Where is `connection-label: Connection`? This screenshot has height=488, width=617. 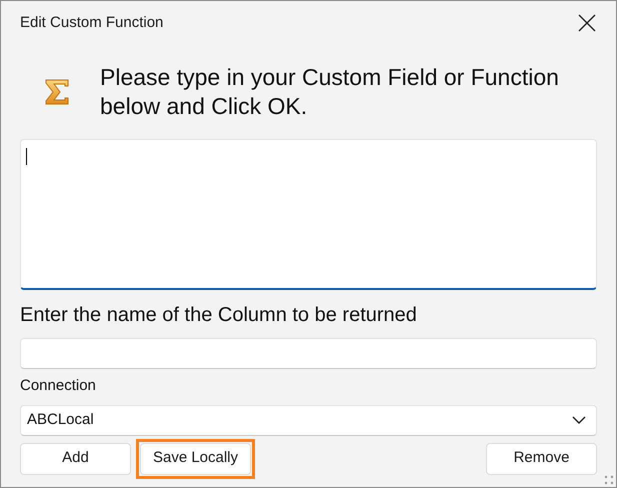
connection-label: Connection is located at coordinates (58, 386).